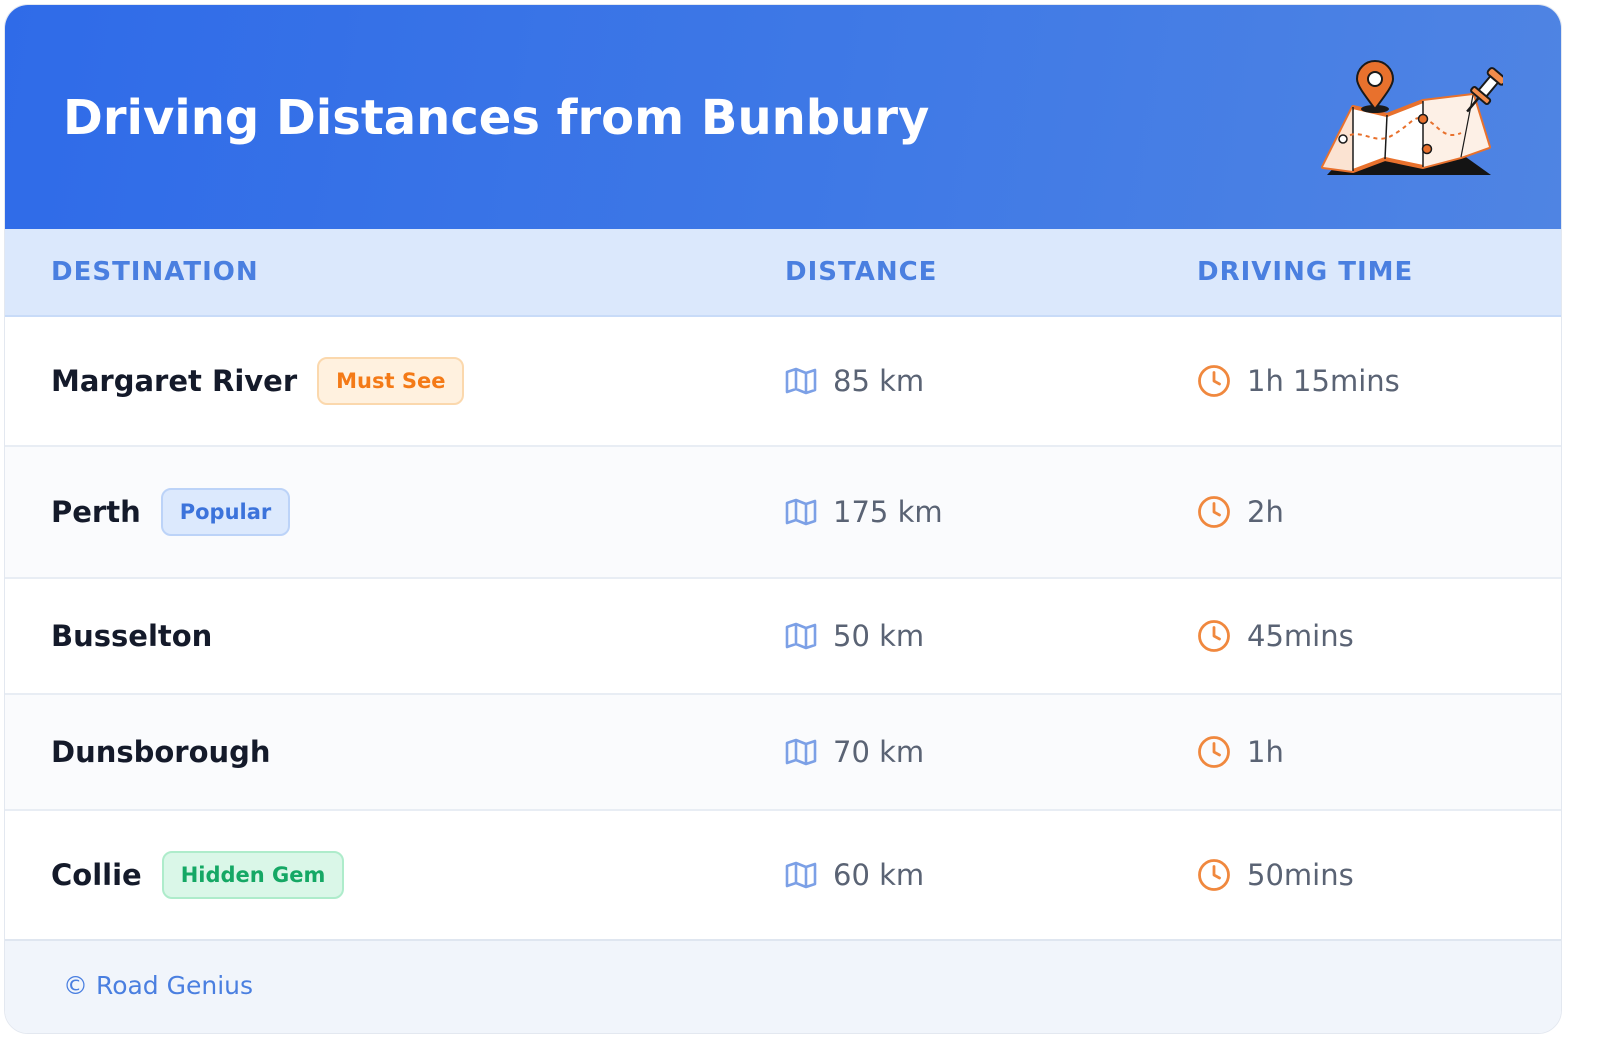  I want to click on destination-cell: Perth Popular, so click(171, 512).